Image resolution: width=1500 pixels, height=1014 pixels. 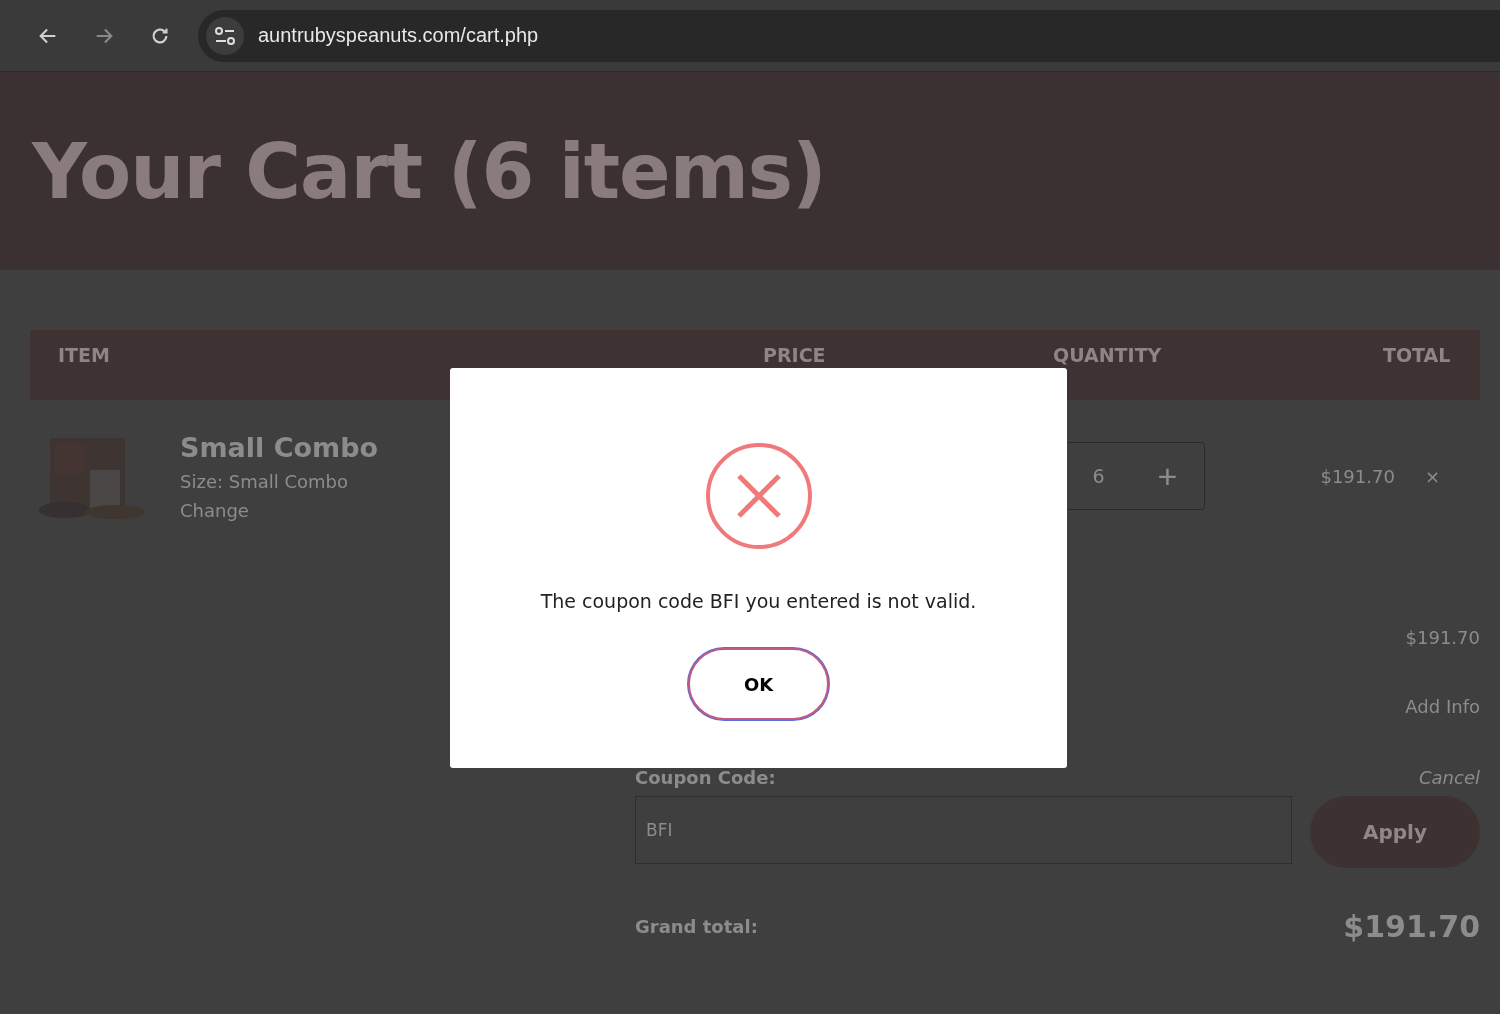 I want to click on add-info-link: Add Info, so click(x=1442, y=706).